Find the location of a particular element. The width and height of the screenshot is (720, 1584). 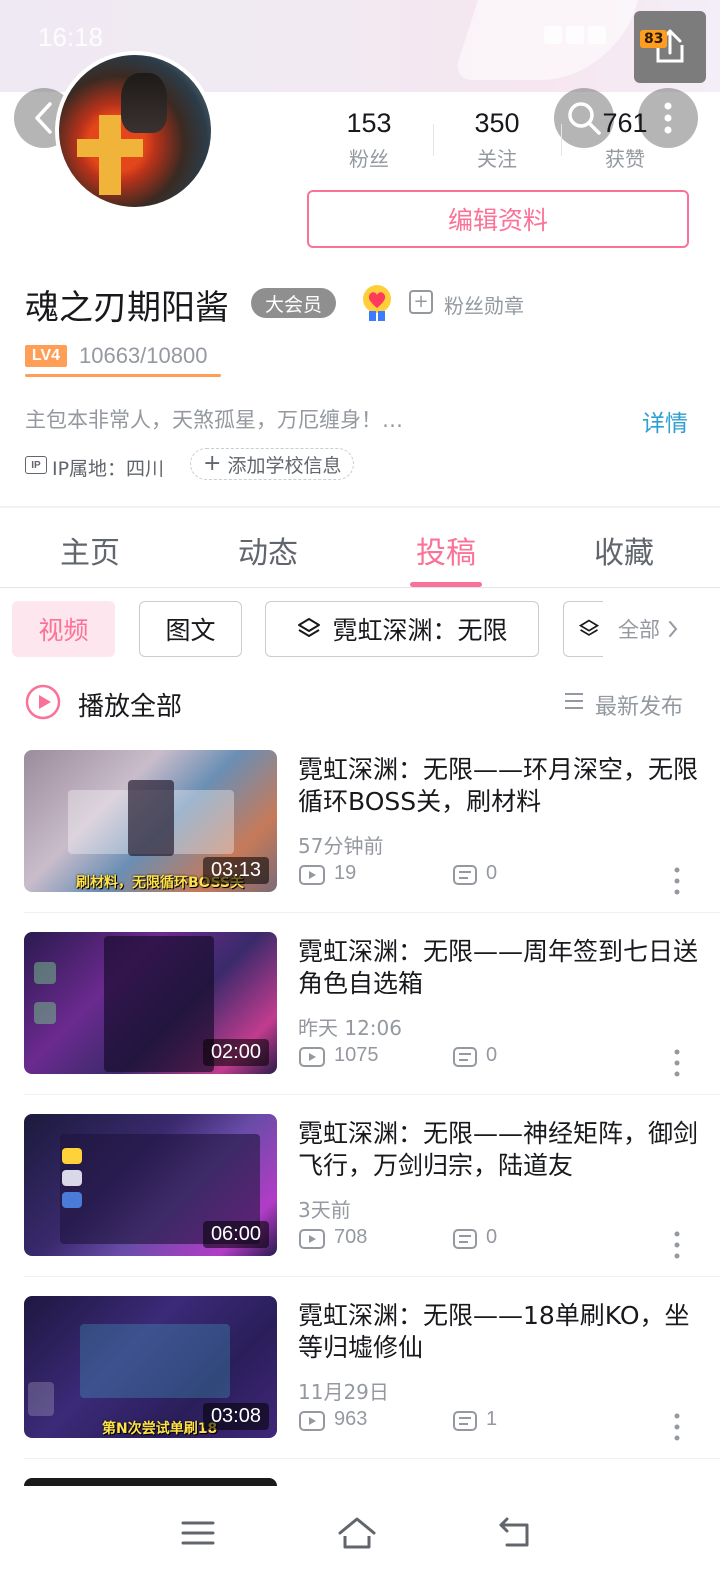

add-school-label: 添加学校信息 is located at coordinates (284, 465).